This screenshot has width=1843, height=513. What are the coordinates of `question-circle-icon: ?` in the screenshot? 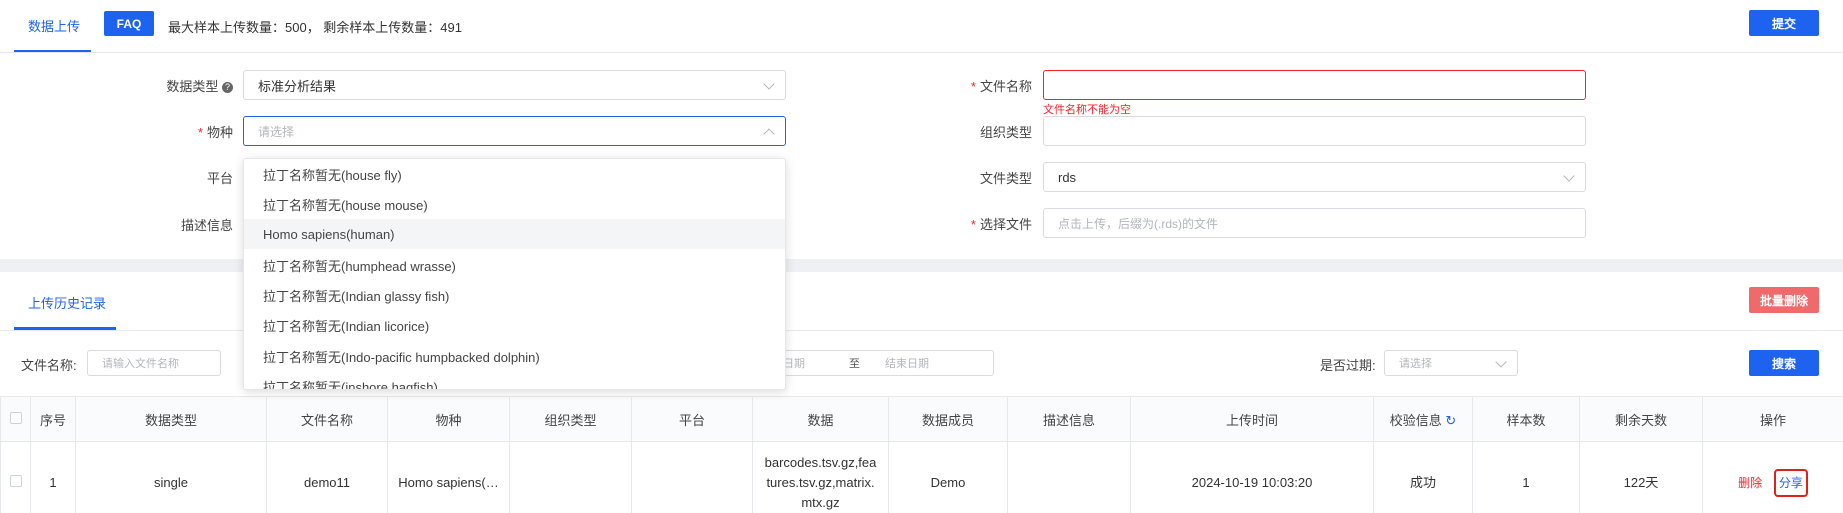 It's located at (227, 87).